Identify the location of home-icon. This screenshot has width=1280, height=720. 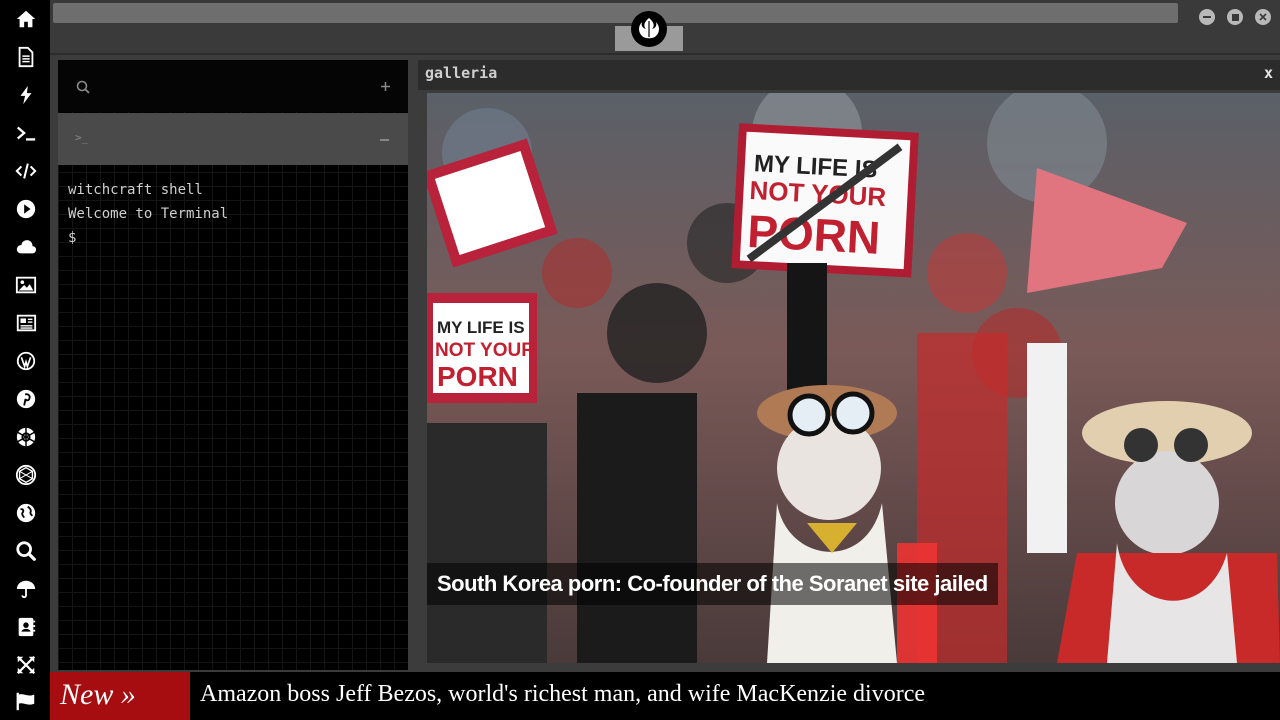
(26, 19).